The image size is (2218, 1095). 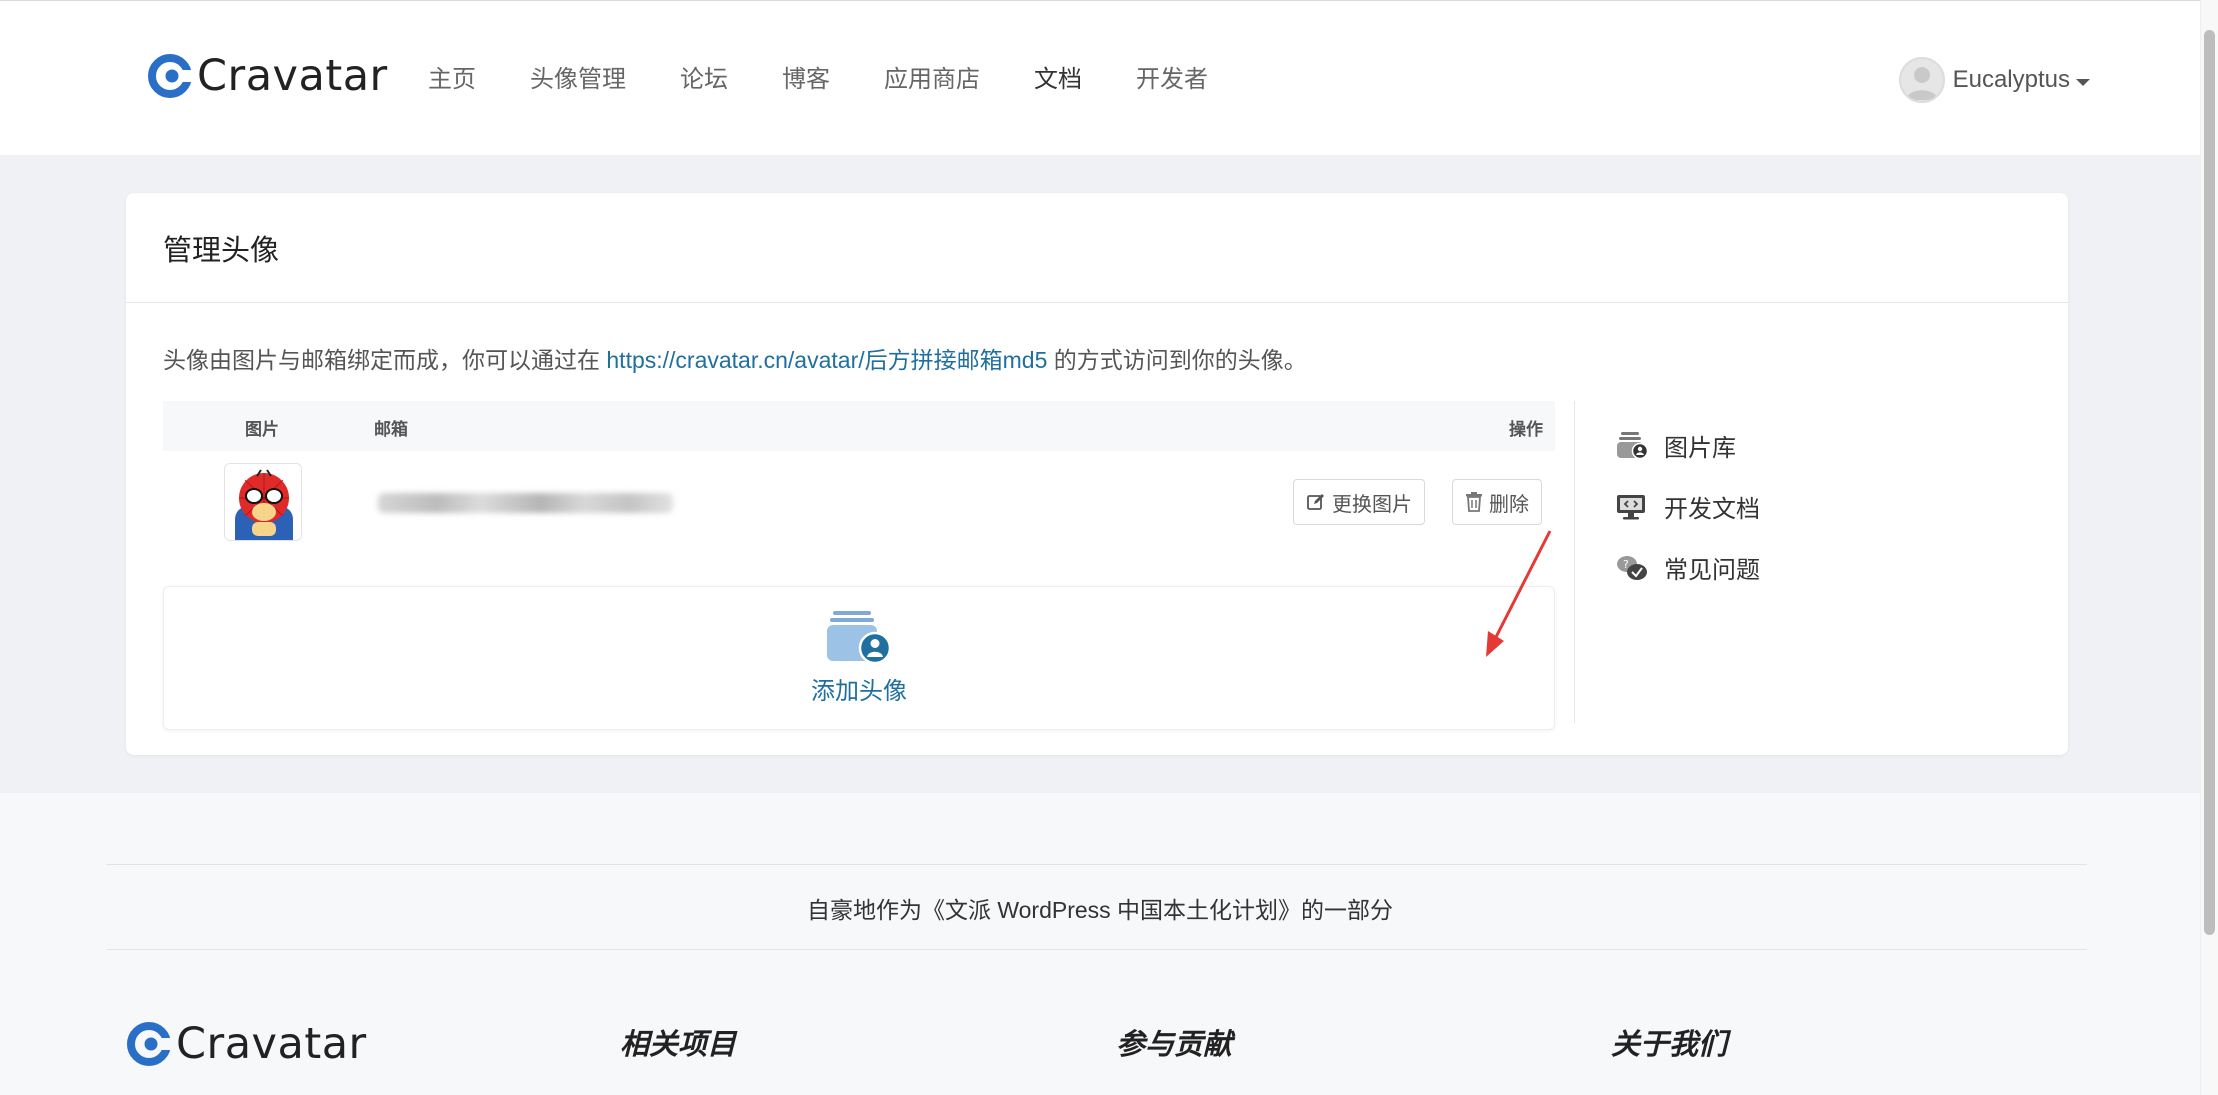 I want to click on chevron-down-icon, so click(x=2083, y=82).